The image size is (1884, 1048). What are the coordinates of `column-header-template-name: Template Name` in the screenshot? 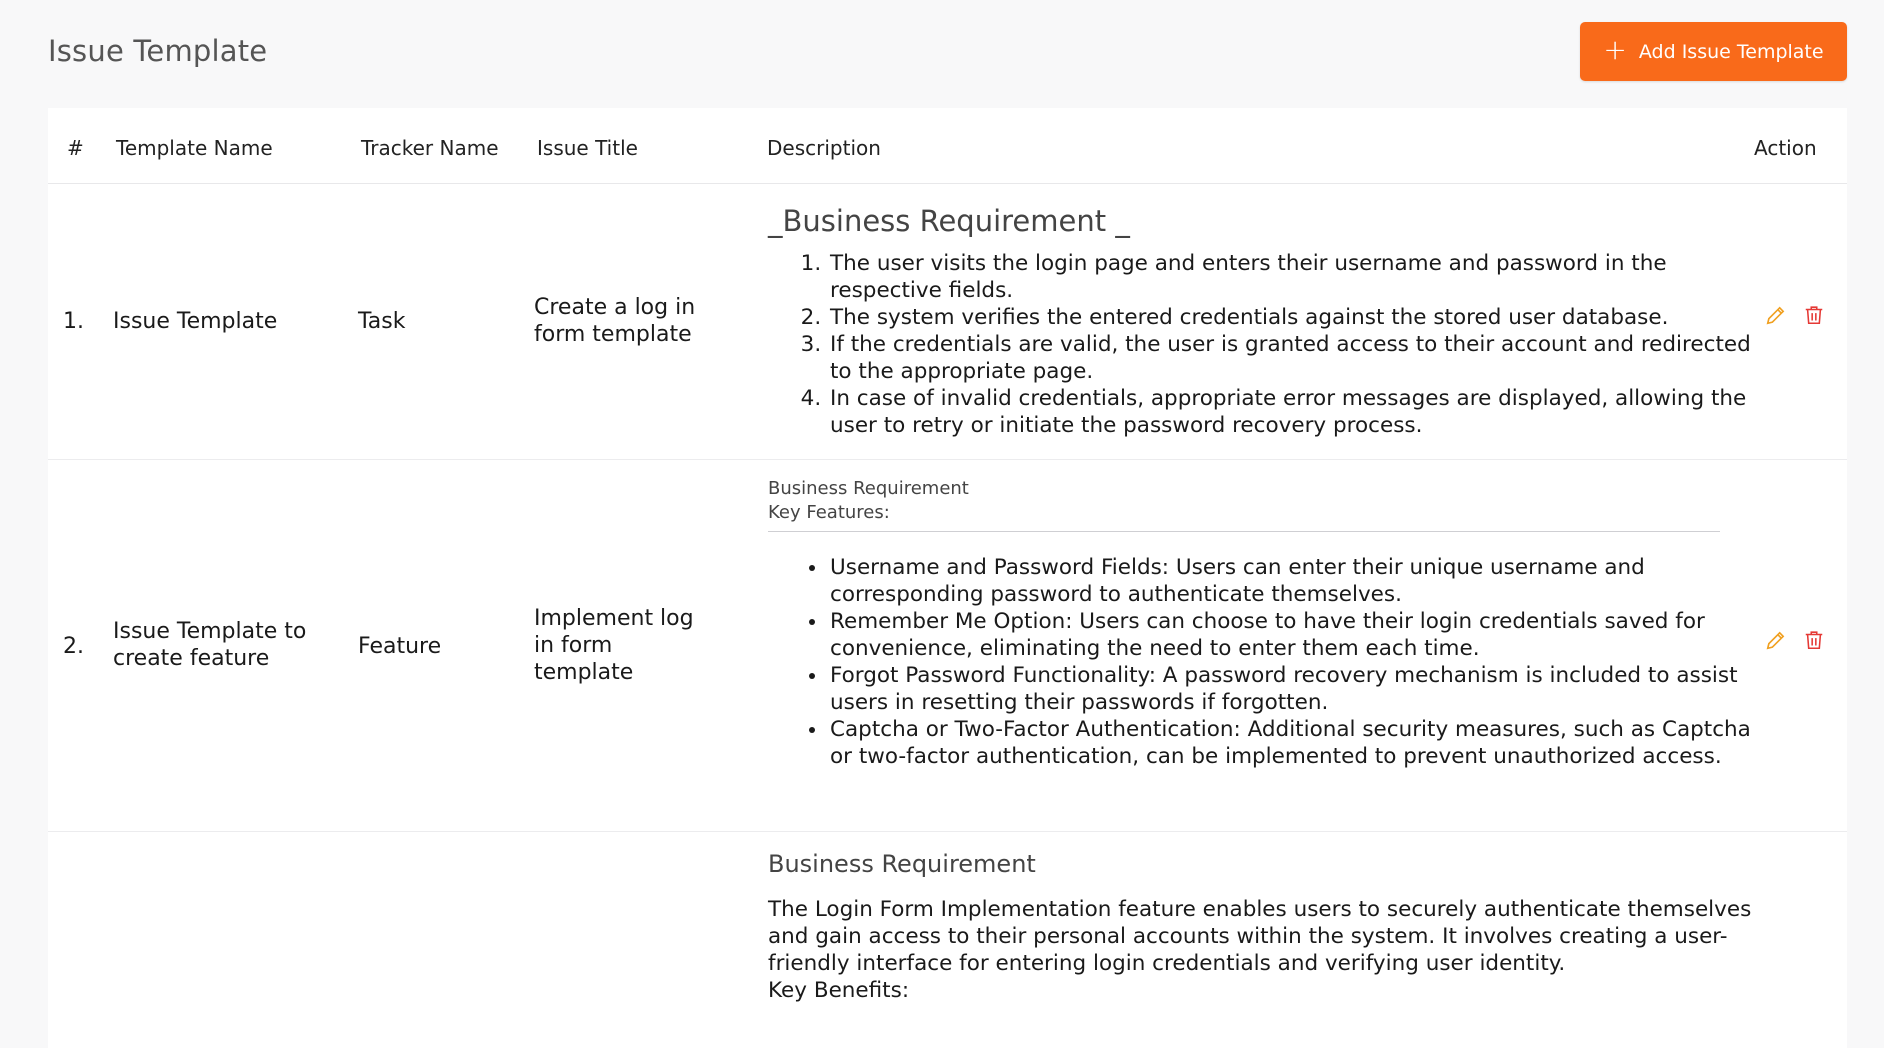 It's located at (194, 148).